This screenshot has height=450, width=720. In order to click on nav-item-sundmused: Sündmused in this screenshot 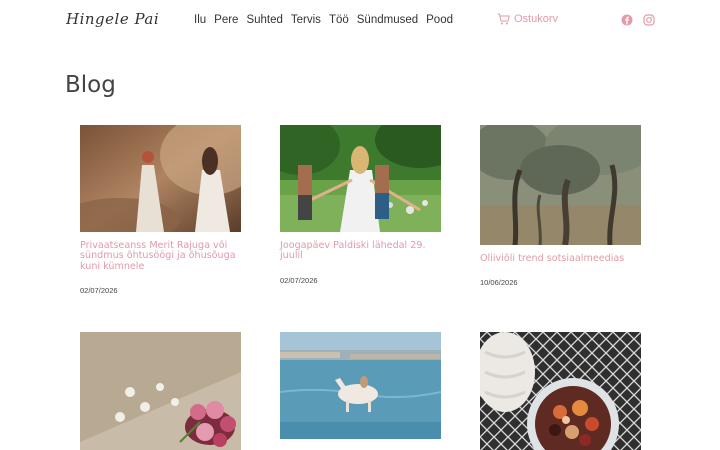, I will do `click(387, 20)`.